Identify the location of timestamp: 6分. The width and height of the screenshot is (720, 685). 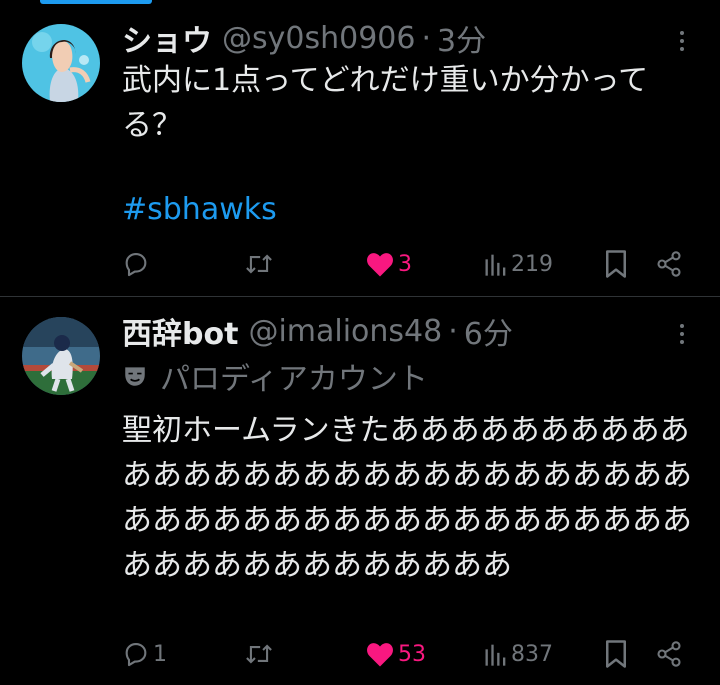
(488, 331).